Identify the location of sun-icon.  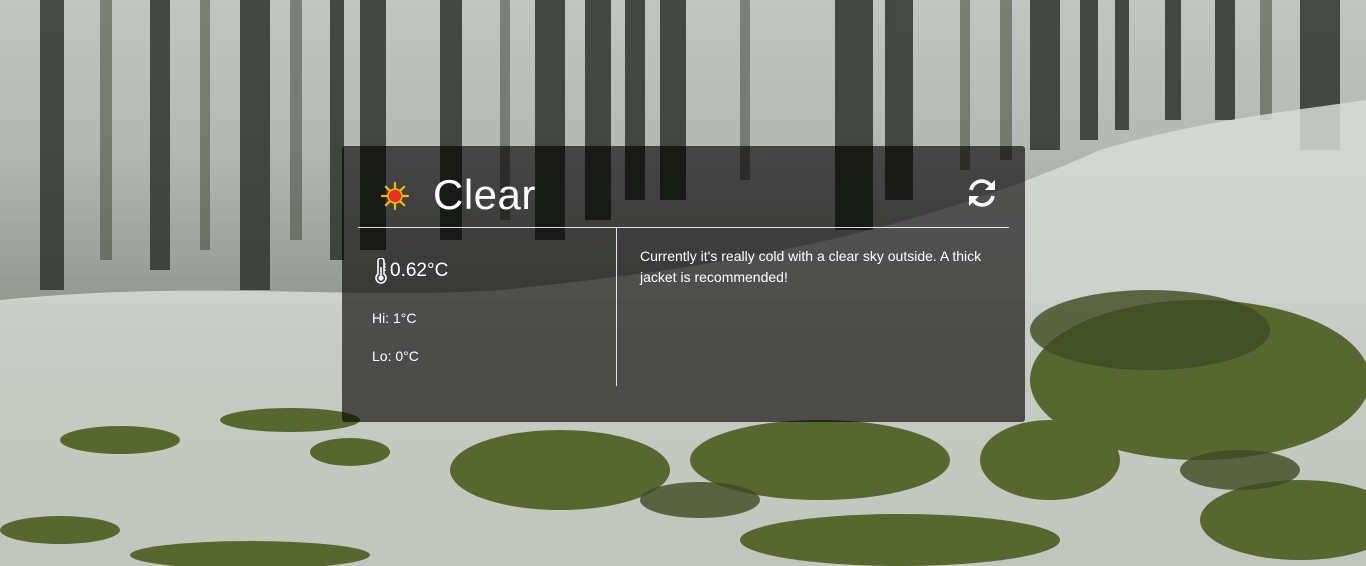
(395, 196).